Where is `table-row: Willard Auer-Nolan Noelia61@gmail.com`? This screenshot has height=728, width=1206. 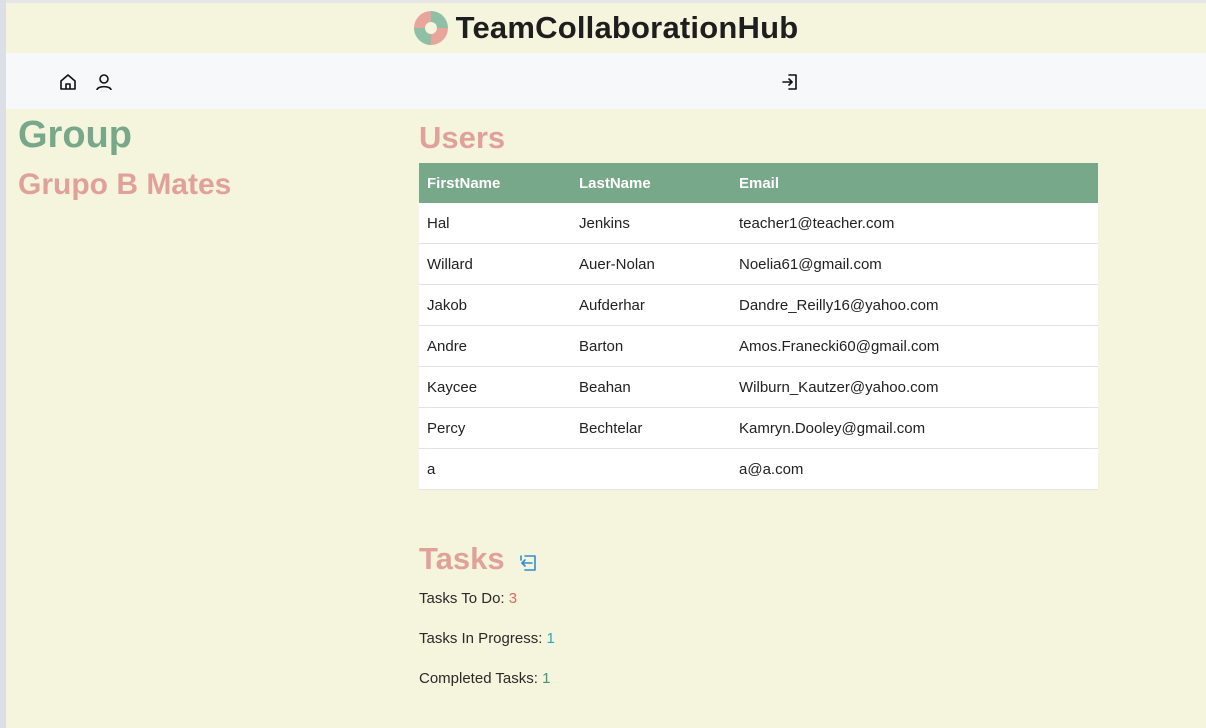
table-row: Willard Auer-Nolan Noelia61@gmail.com is located at coordinates (758, 264).